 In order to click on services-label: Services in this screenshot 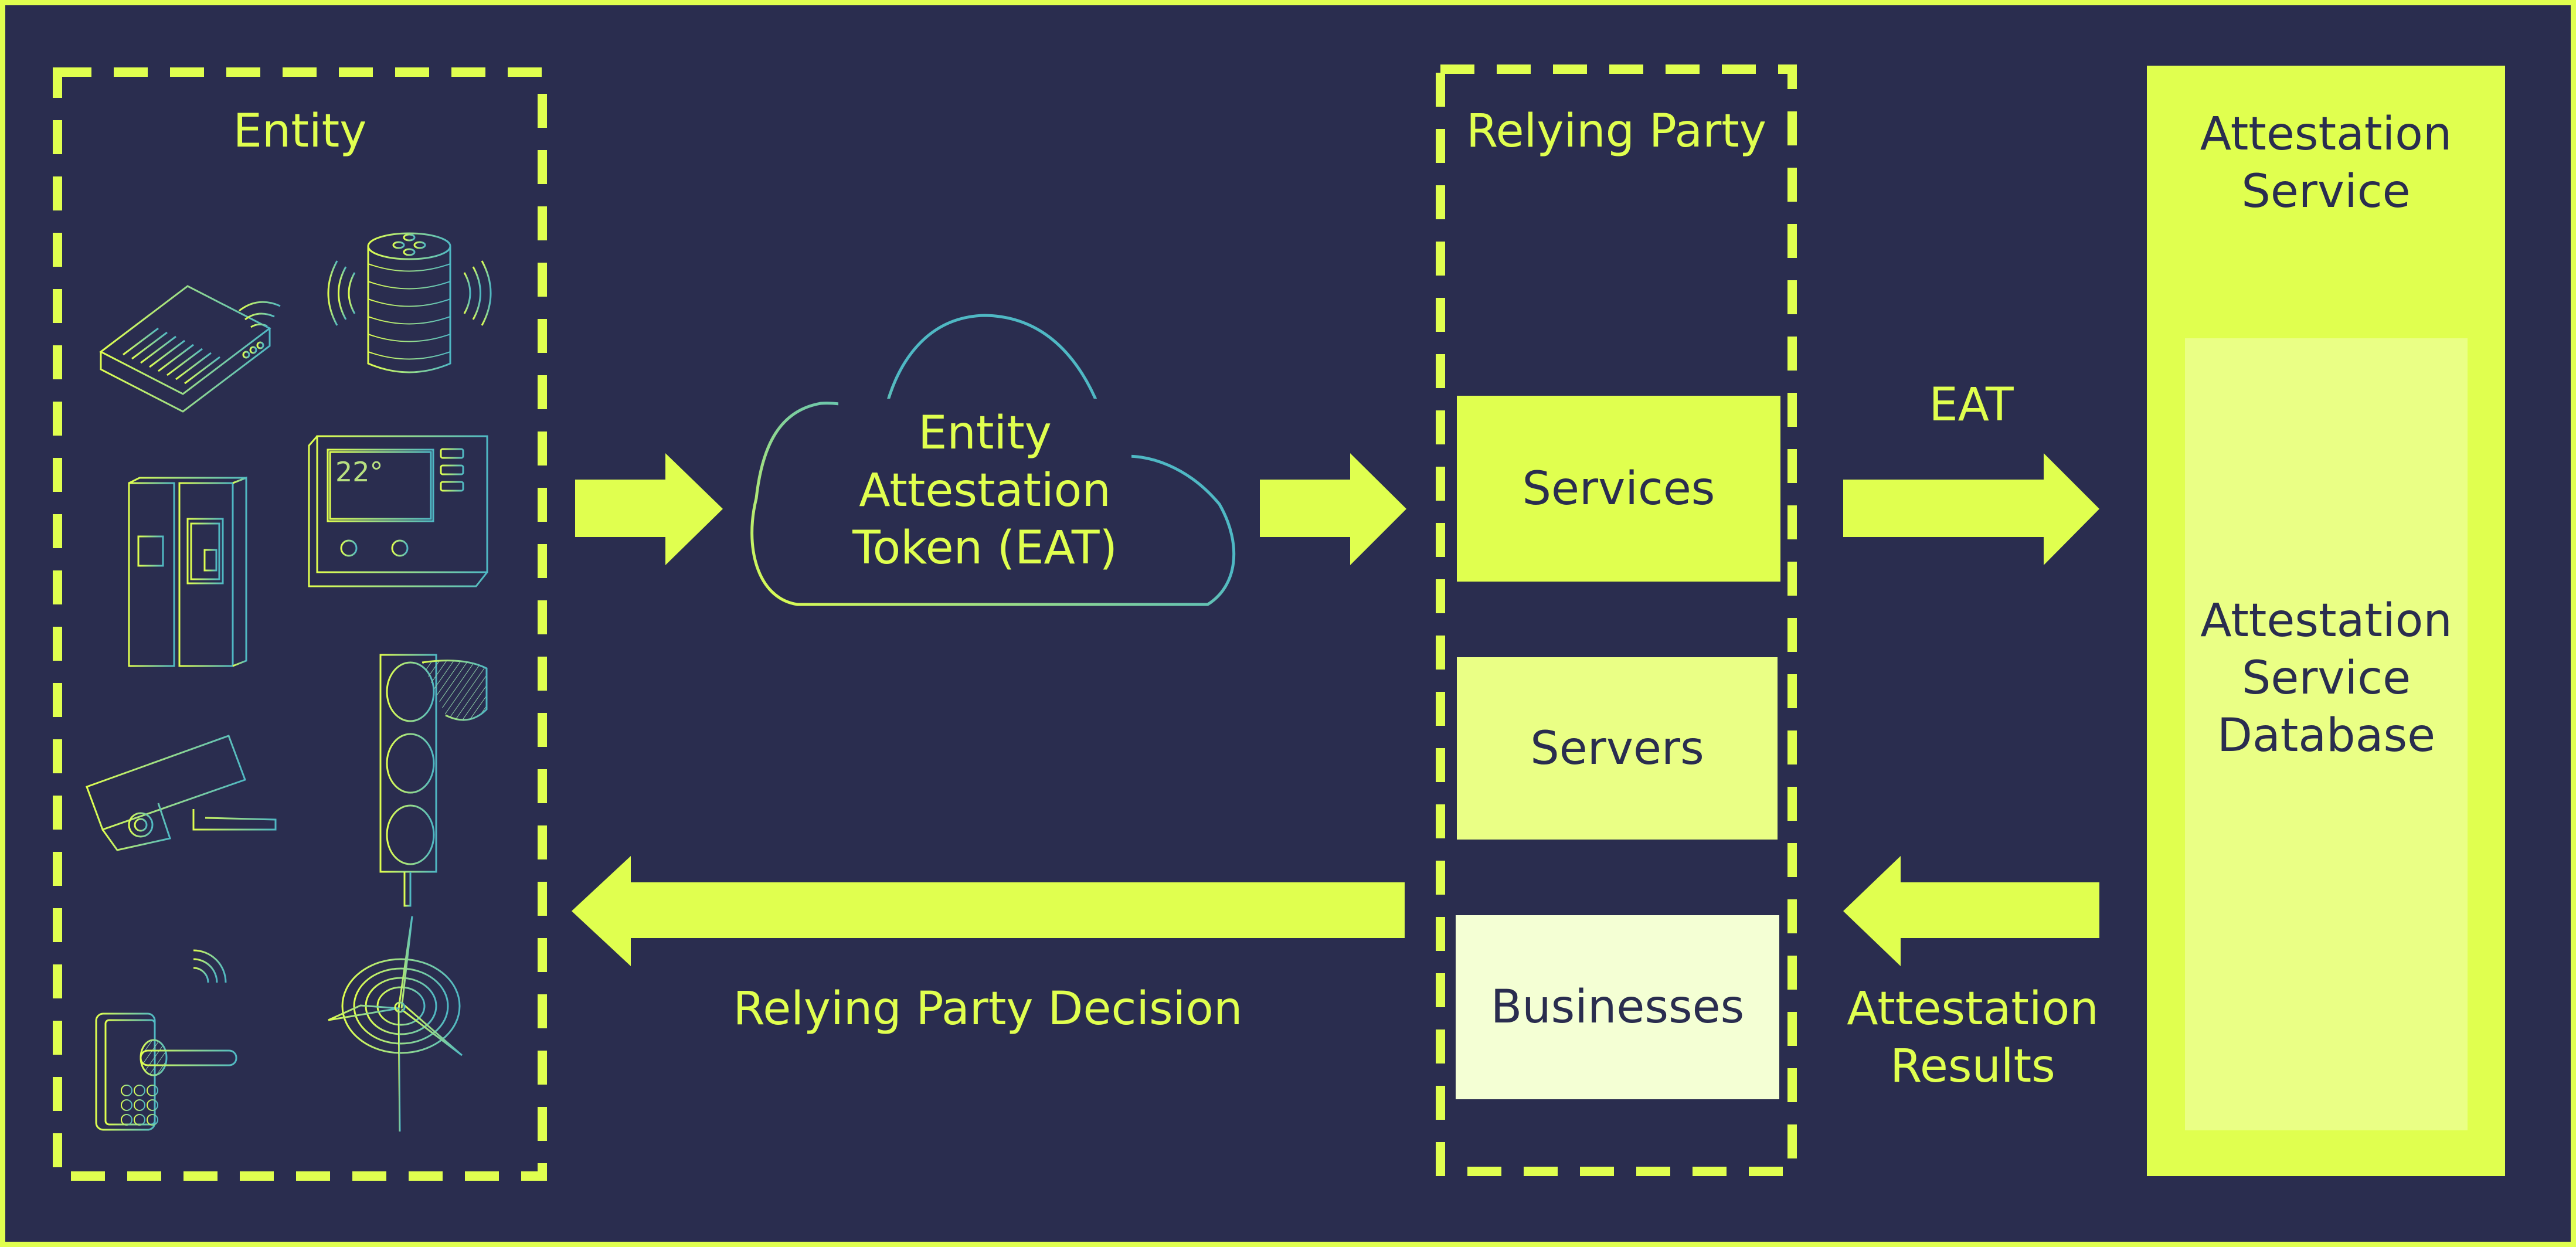, I will do `click(1619, 488)`.